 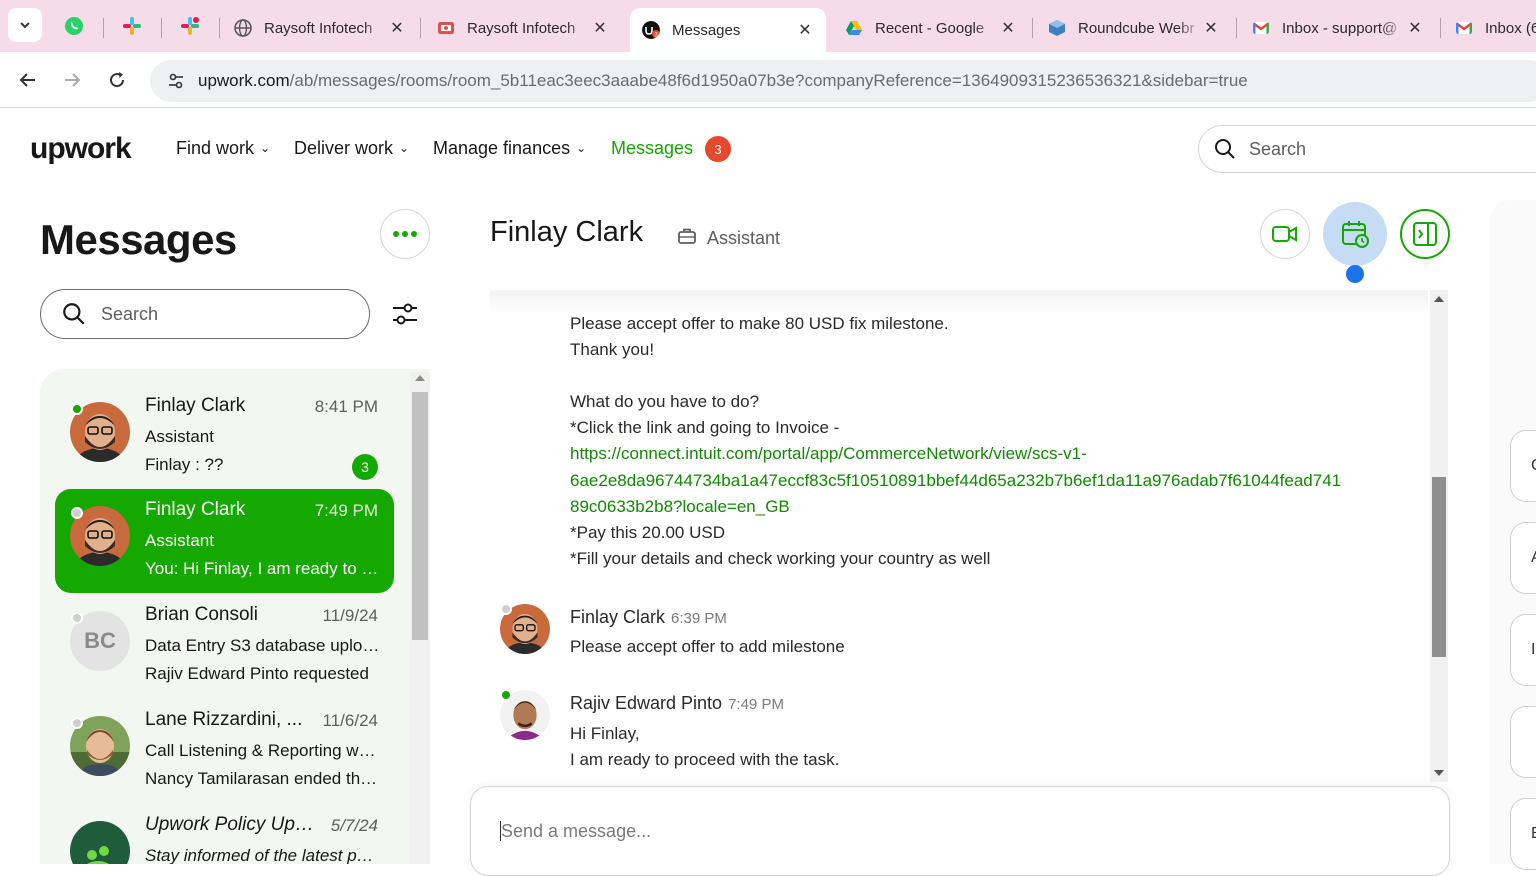 I want to click on room-name: Finlay Clark, so click(x=195, y=509).